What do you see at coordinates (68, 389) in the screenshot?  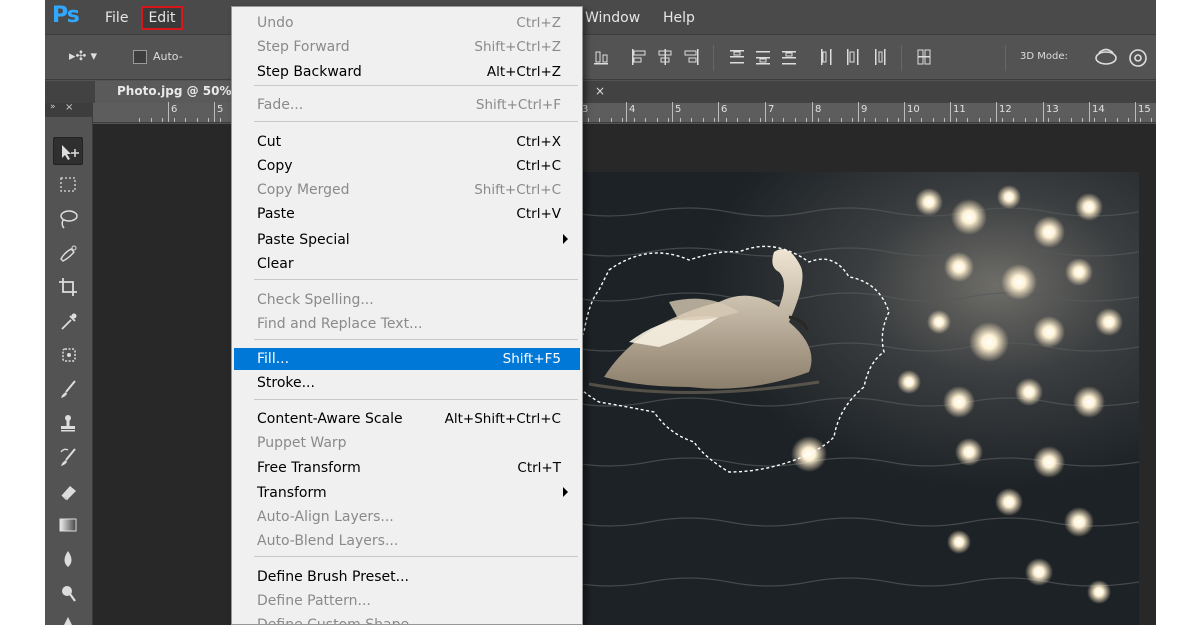 I see `brush-tool-icon` at bounding box center [68, 389].